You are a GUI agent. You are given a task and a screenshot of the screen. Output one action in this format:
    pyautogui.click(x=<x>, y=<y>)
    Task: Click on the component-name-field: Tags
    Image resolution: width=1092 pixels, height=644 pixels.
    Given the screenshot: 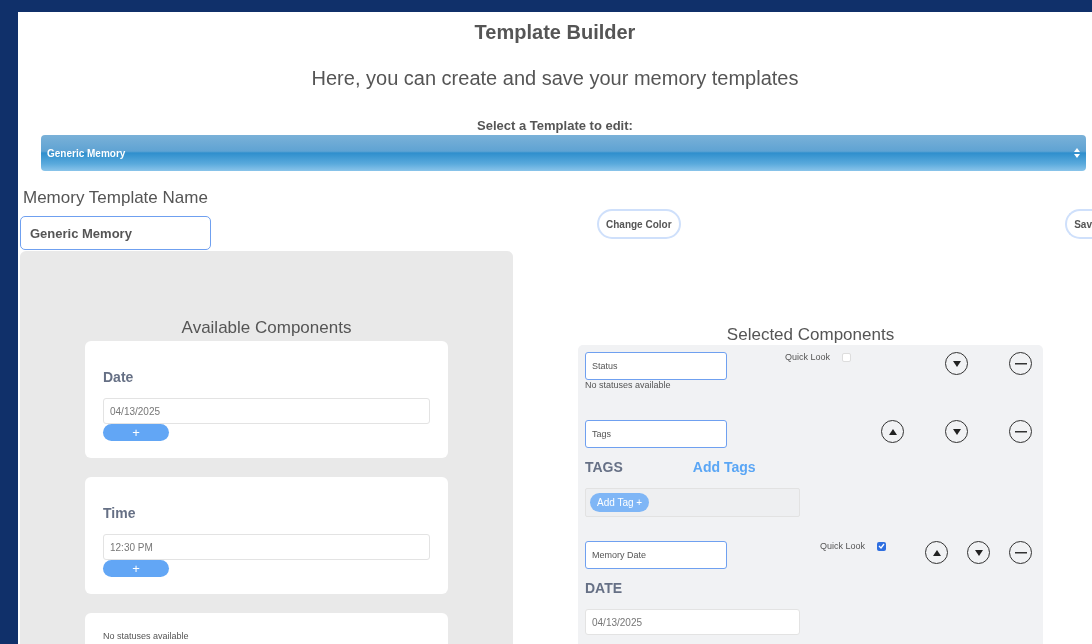 What is the action you would take?
    pyautogui.click(x=656, y=434)
    